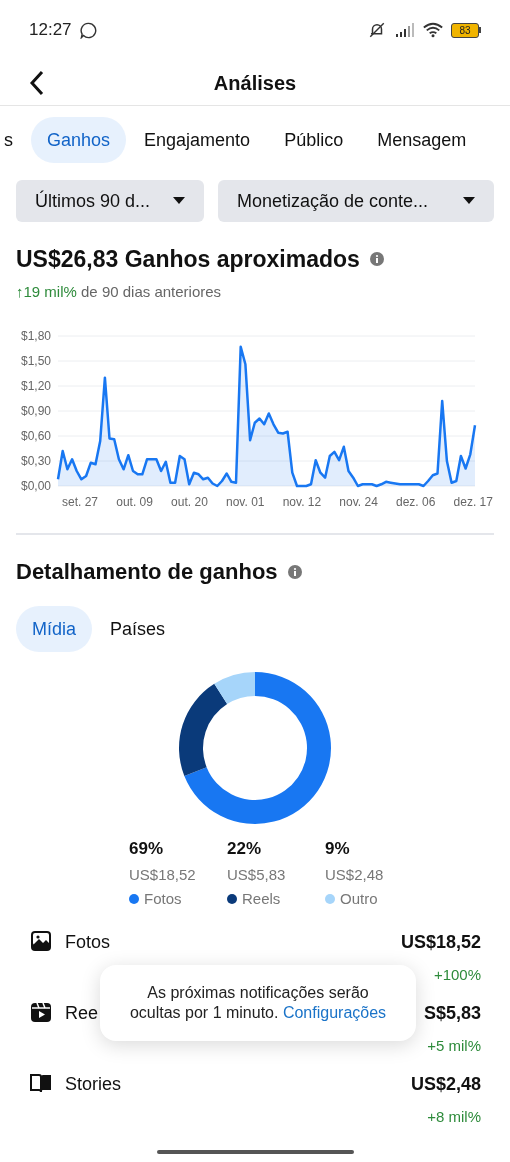 The height and width of the screenshot is (1162, 510). I want to click on x-axis-label: set. 27, so click(80, 502).